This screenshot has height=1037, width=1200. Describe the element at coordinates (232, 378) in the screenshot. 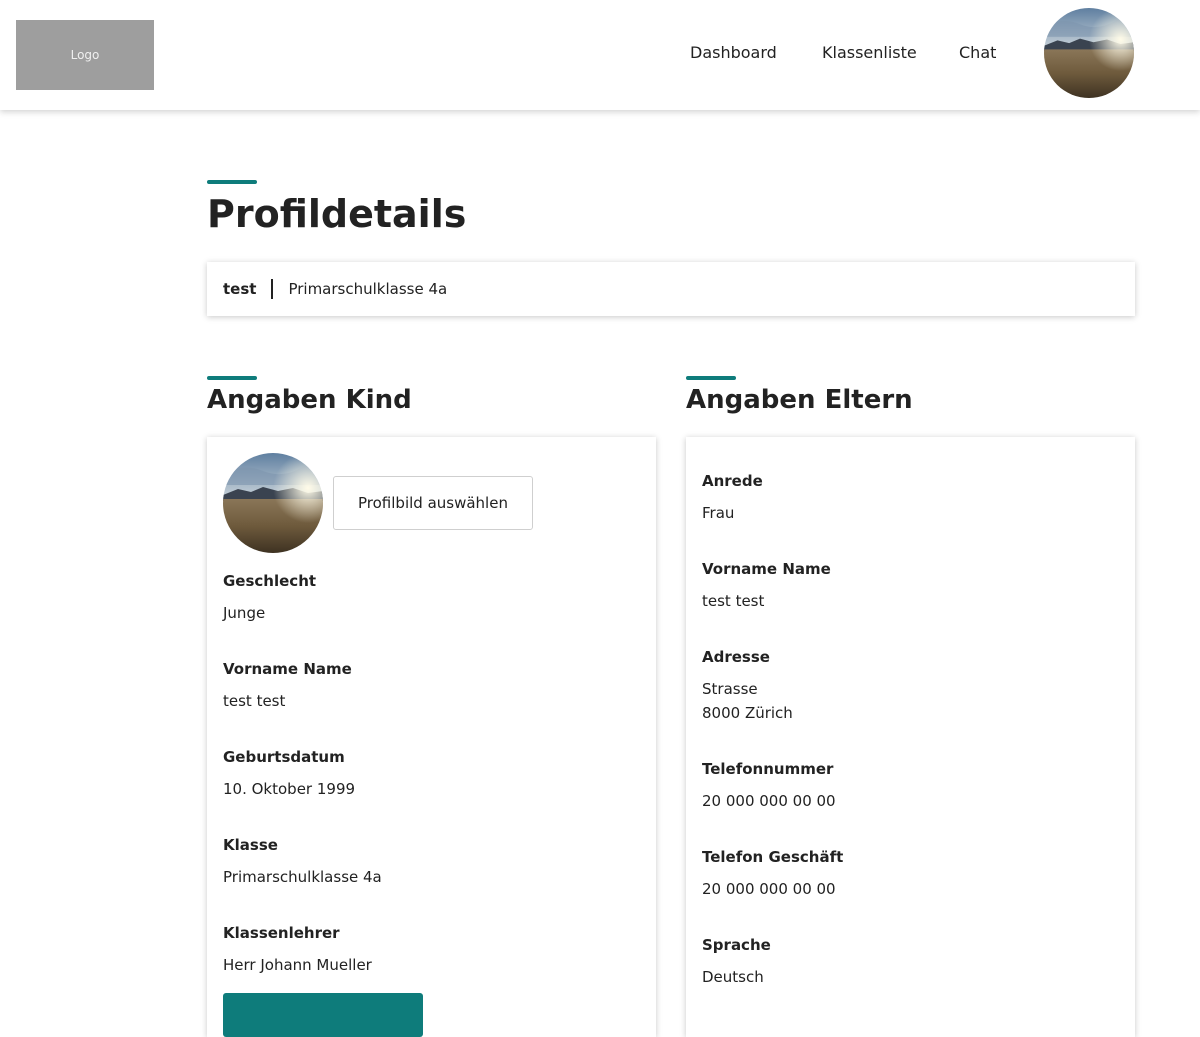

I see `child-accent-bar` at that location.